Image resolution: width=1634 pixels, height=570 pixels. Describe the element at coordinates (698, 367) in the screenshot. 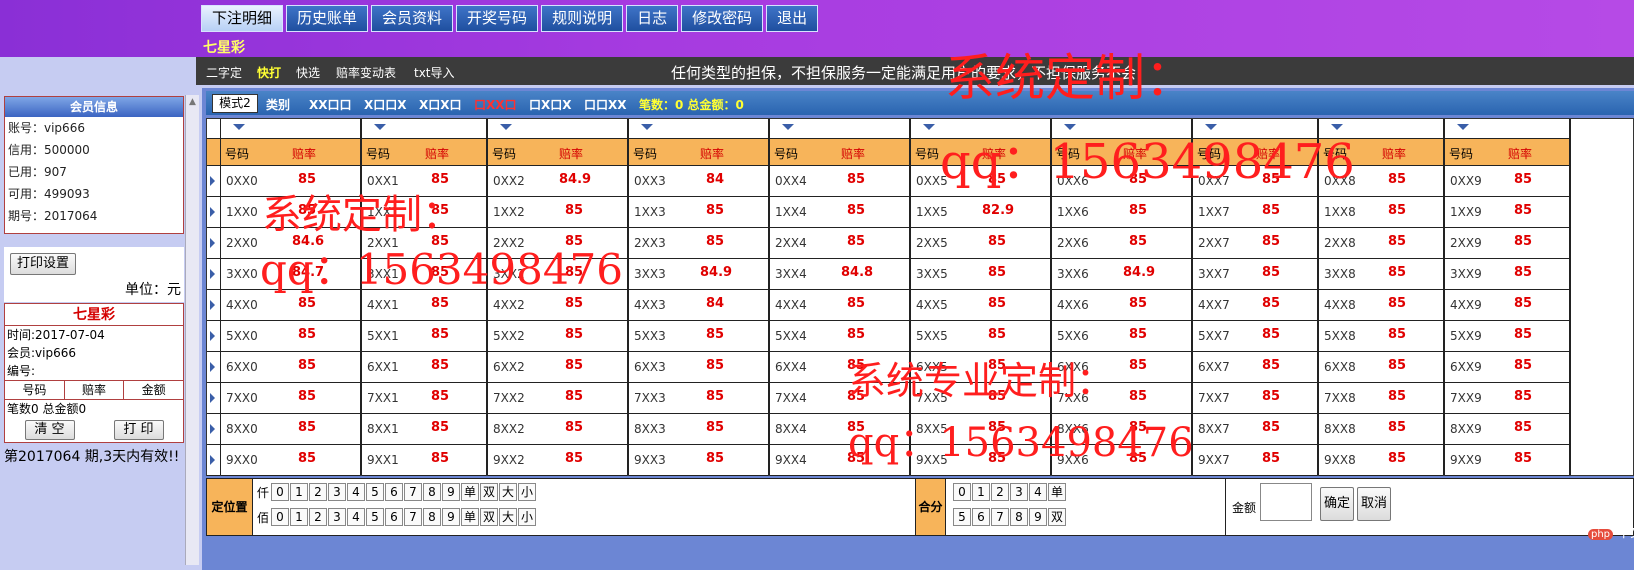

I see `bet-cell: 6XX3 85` at that location.